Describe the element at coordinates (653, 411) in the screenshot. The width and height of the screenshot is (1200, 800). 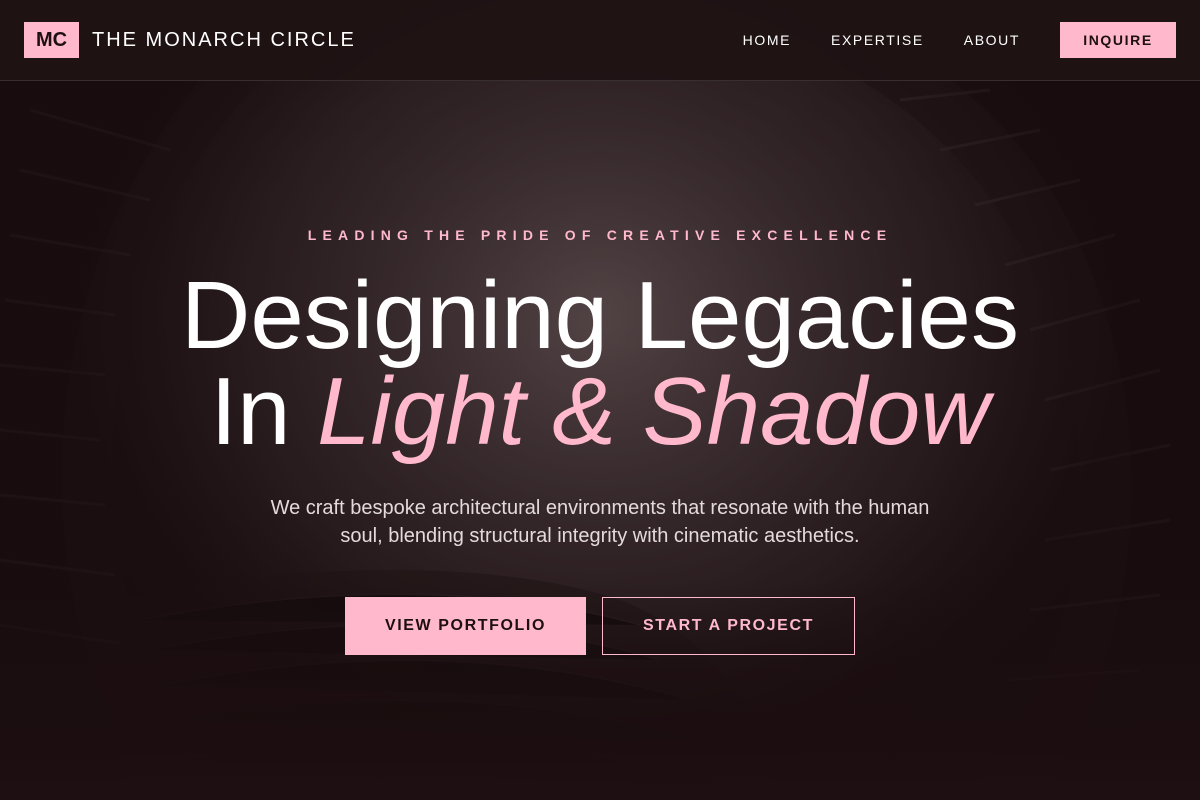
I see `headline-accent: Light & Shadow` at that location.